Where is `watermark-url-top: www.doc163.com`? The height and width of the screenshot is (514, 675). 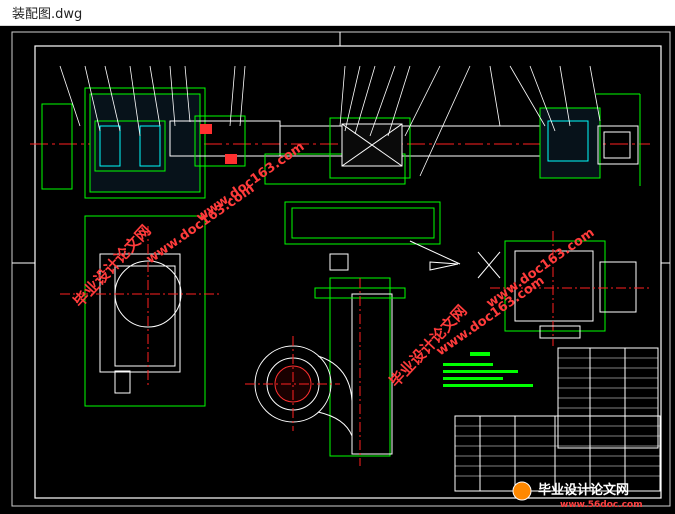 watermark-url-top: www.doc163.com is located at coordinates (251, 182).